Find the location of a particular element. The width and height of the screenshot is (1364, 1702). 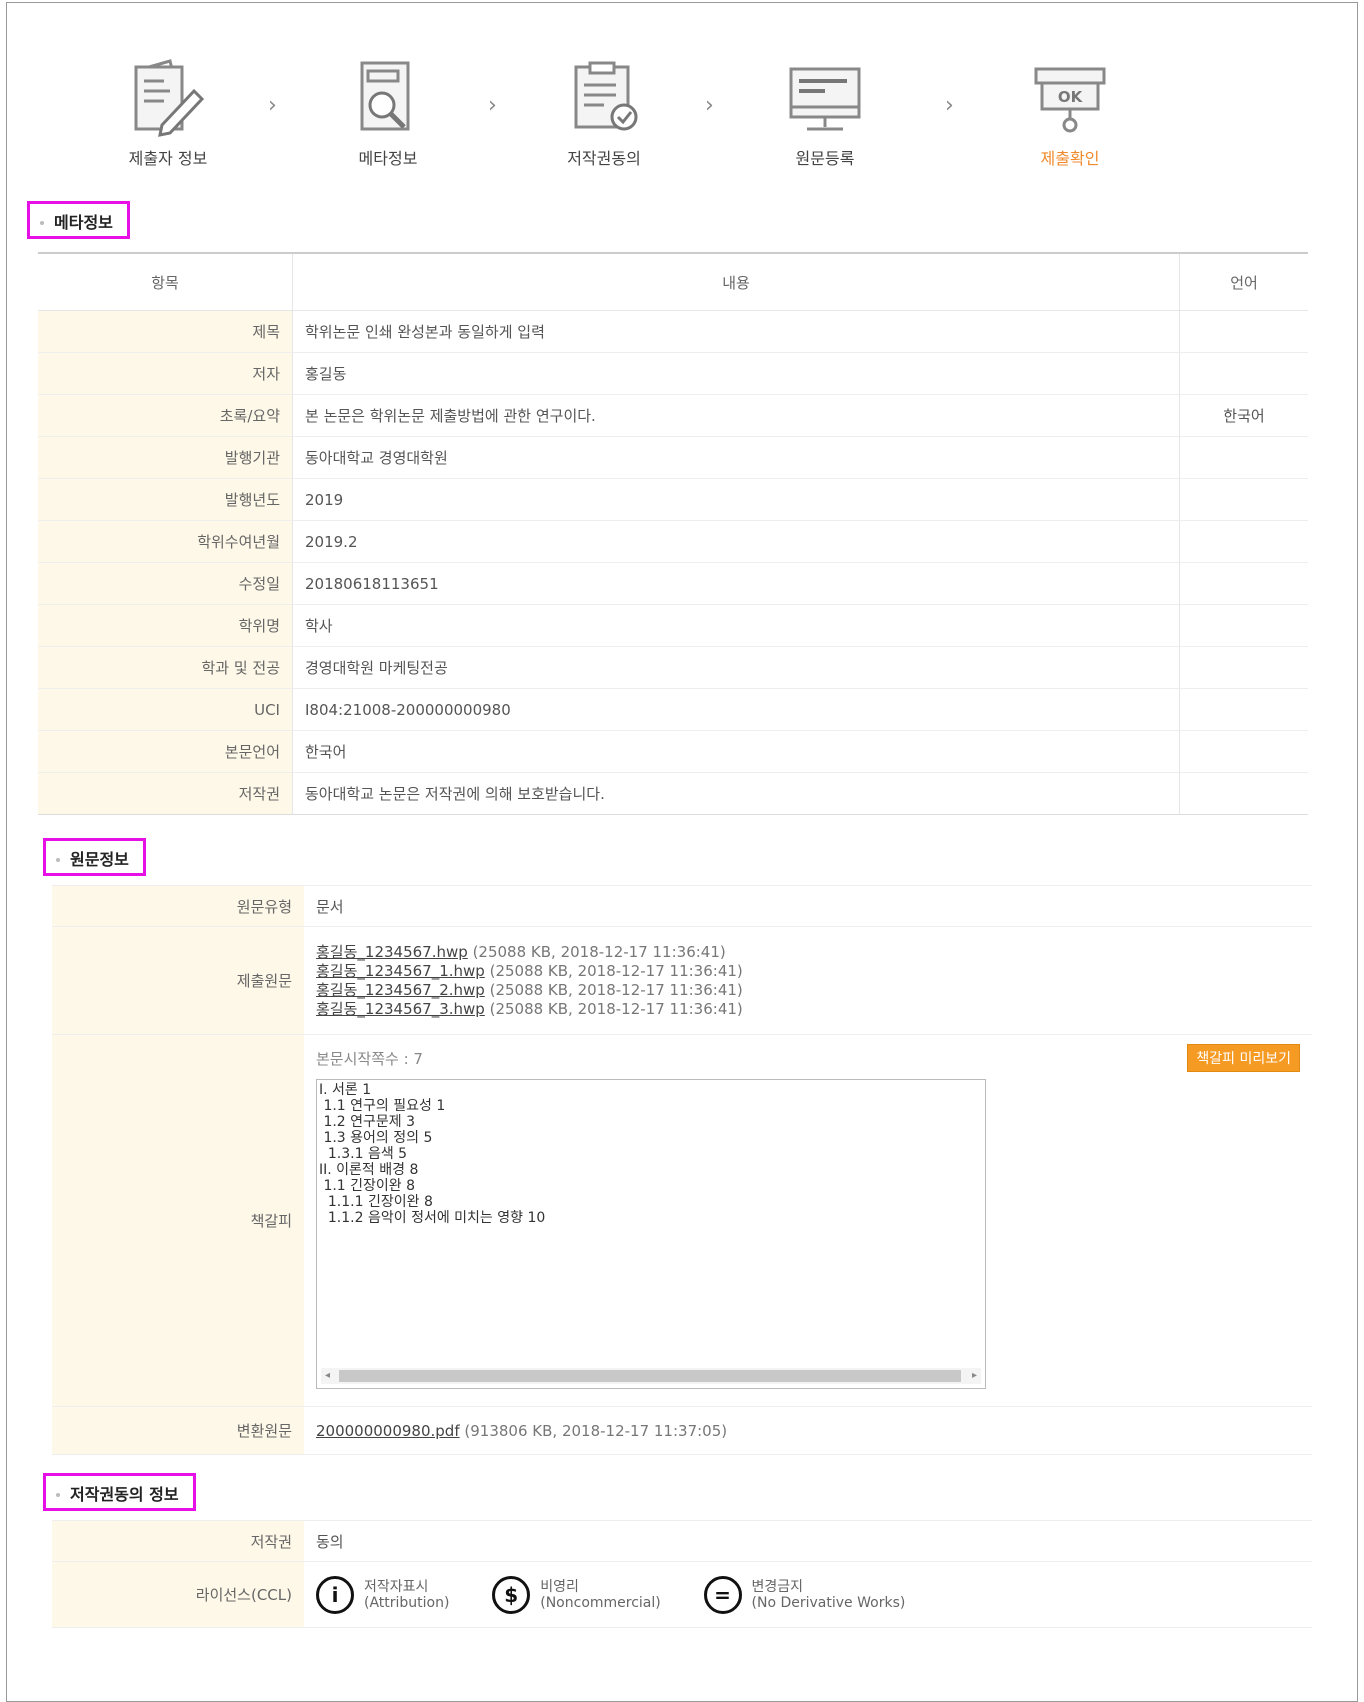

license-en: (No Derivative Works) is located at coordinates (828, 1602).